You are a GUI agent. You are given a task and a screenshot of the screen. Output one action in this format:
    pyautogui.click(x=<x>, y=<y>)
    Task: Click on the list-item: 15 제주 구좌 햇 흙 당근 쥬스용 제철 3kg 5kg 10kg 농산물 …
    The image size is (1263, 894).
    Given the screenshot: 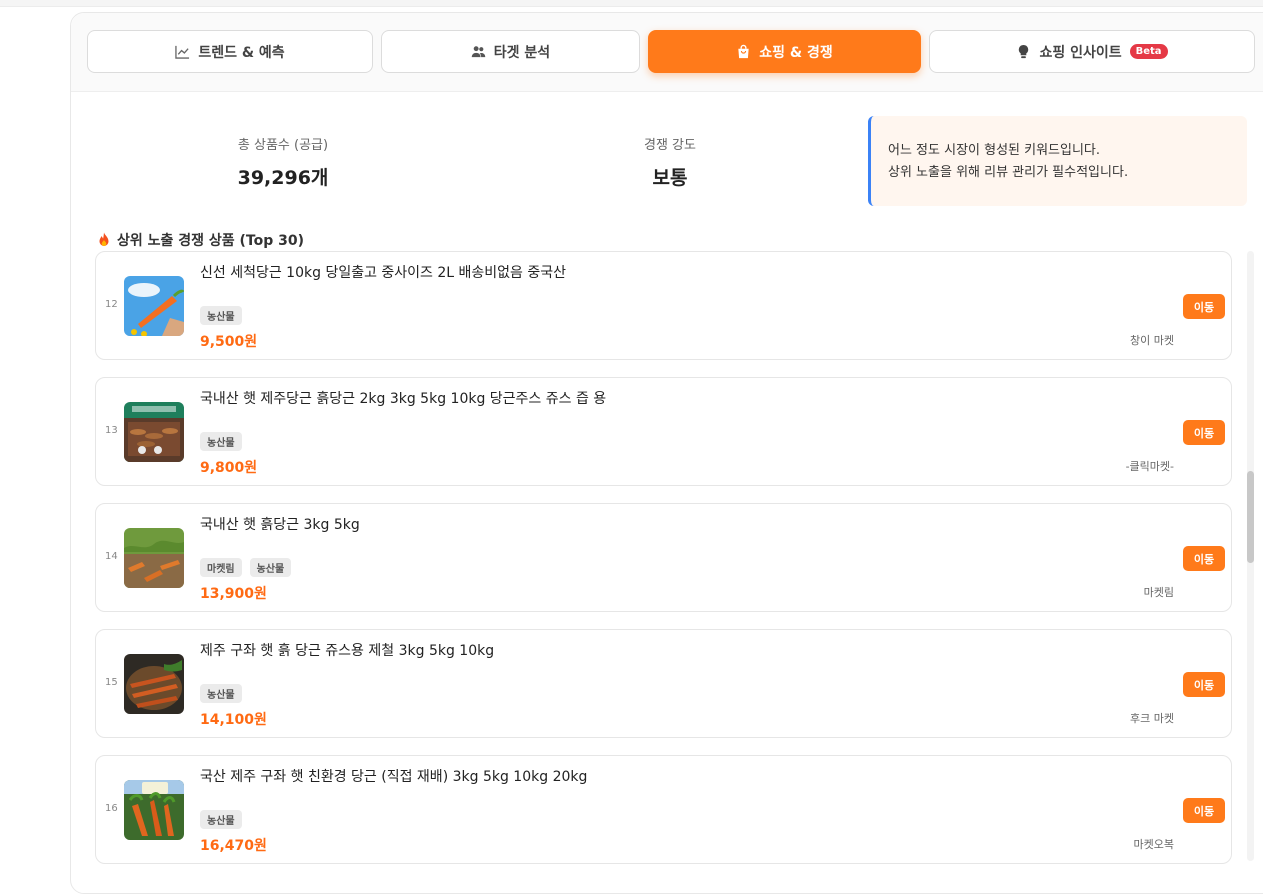 What is the action you would take?
    pyautogui.click(x=663, y=683)
    